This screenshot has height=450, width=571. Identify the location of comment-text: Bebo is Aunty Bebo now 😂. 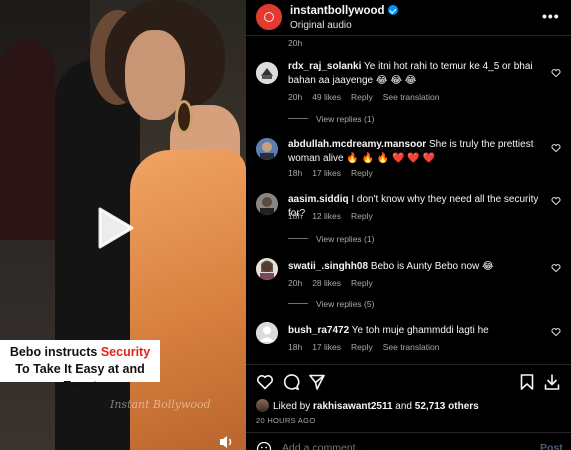
(432, 266).